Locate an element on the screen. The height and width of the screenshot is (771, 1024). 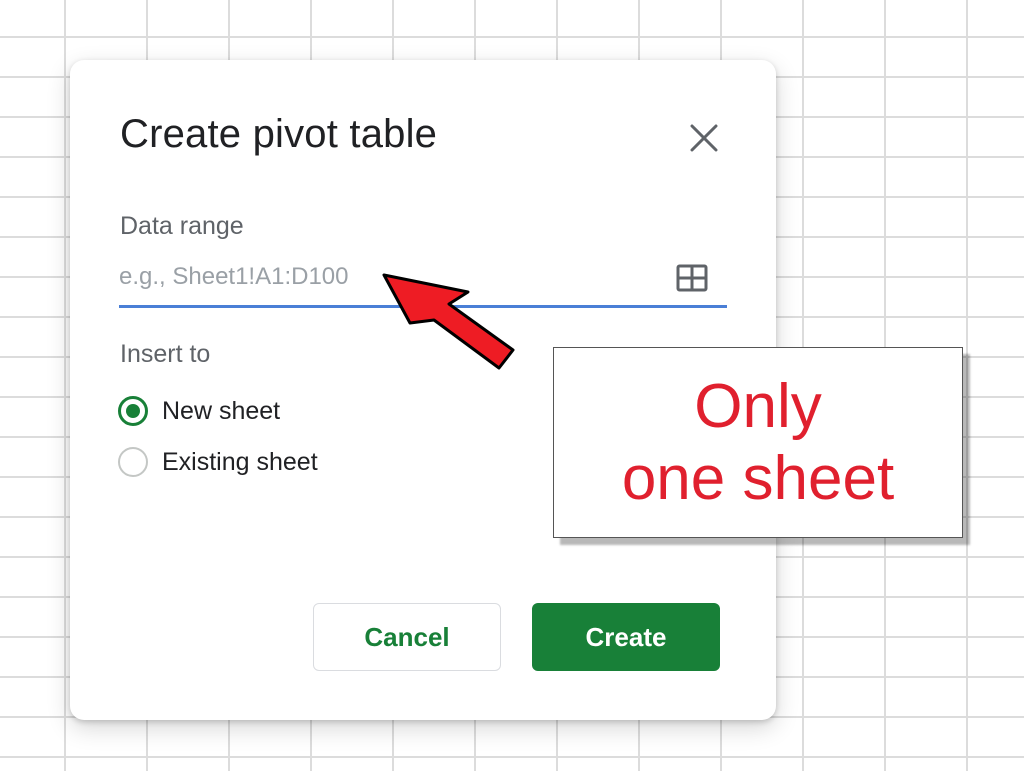
radio-button-unchecked is located at coordinates (133, 462).